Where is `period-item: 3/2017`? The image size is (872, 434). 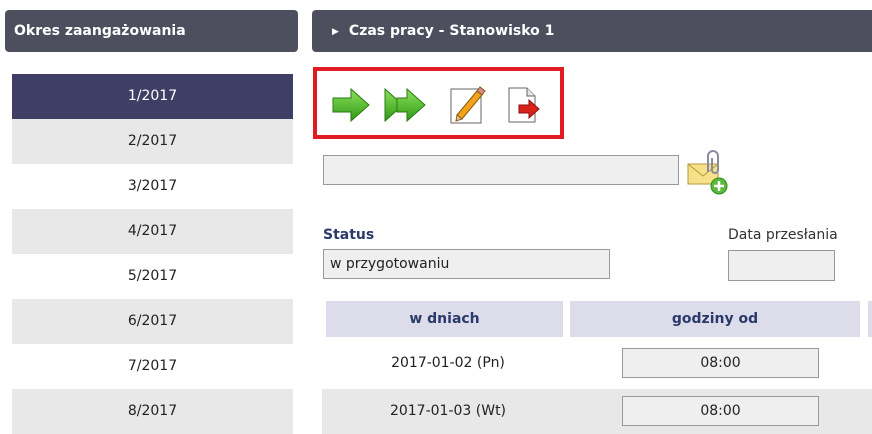
period-item: 3/2017 is located at coordinates (152, 186).